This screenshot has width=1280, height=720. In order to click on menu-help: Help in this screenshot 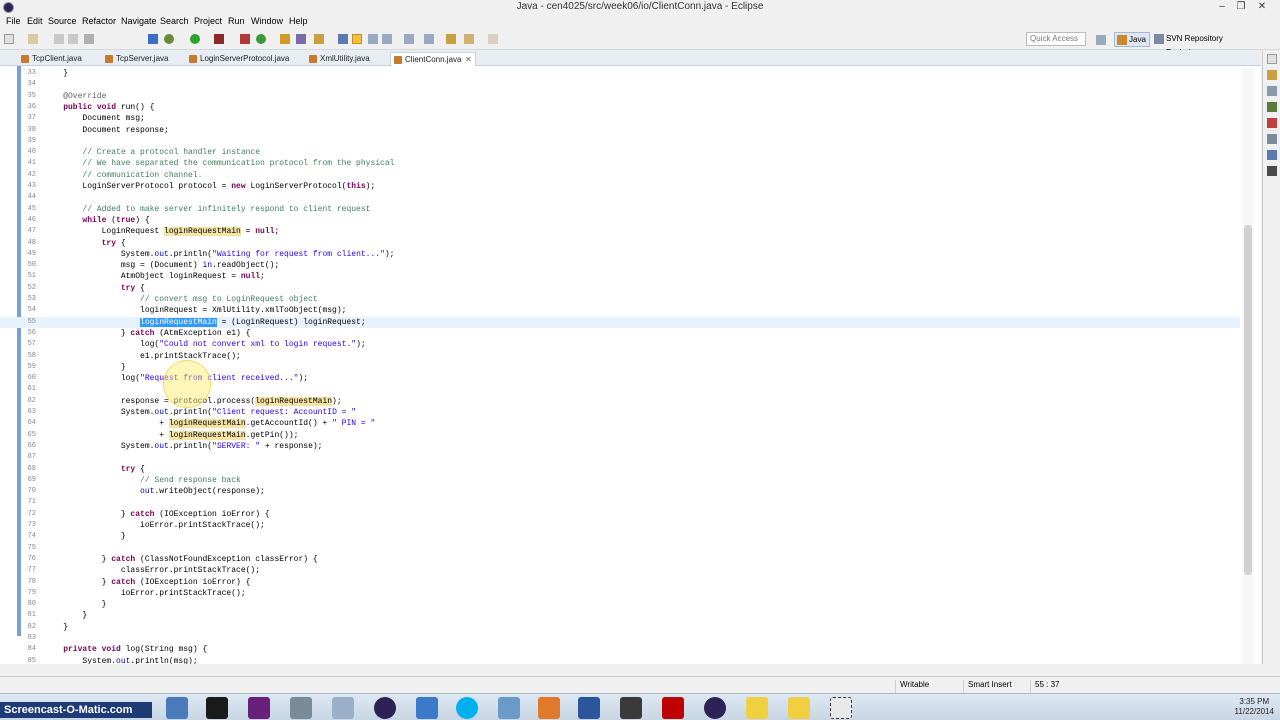, I will do `click(298, 21)`.